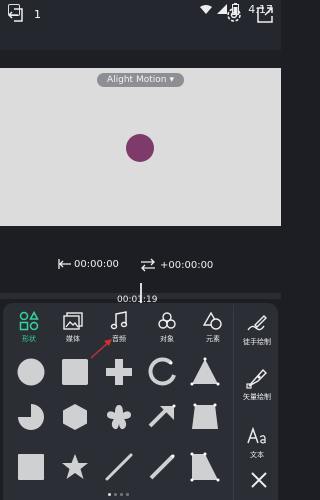 The image size is (320, 500). Describe the element at coordinates (257, 342) in the screenshot. I see `side-label: 徒手绘制` at that location.